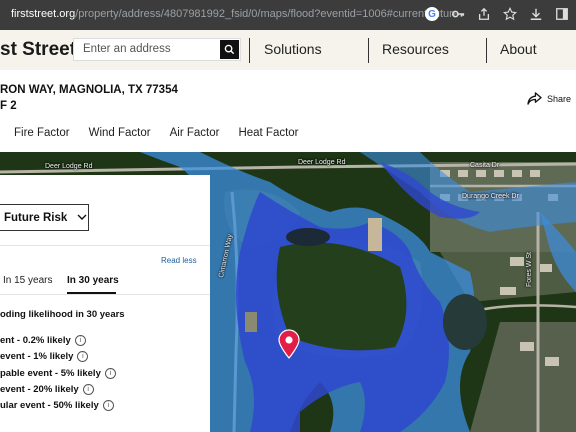  What do you see at coordinates (558, 98) in the screenshot?
I see `share-label: Share` at bounding box center [558, 98].